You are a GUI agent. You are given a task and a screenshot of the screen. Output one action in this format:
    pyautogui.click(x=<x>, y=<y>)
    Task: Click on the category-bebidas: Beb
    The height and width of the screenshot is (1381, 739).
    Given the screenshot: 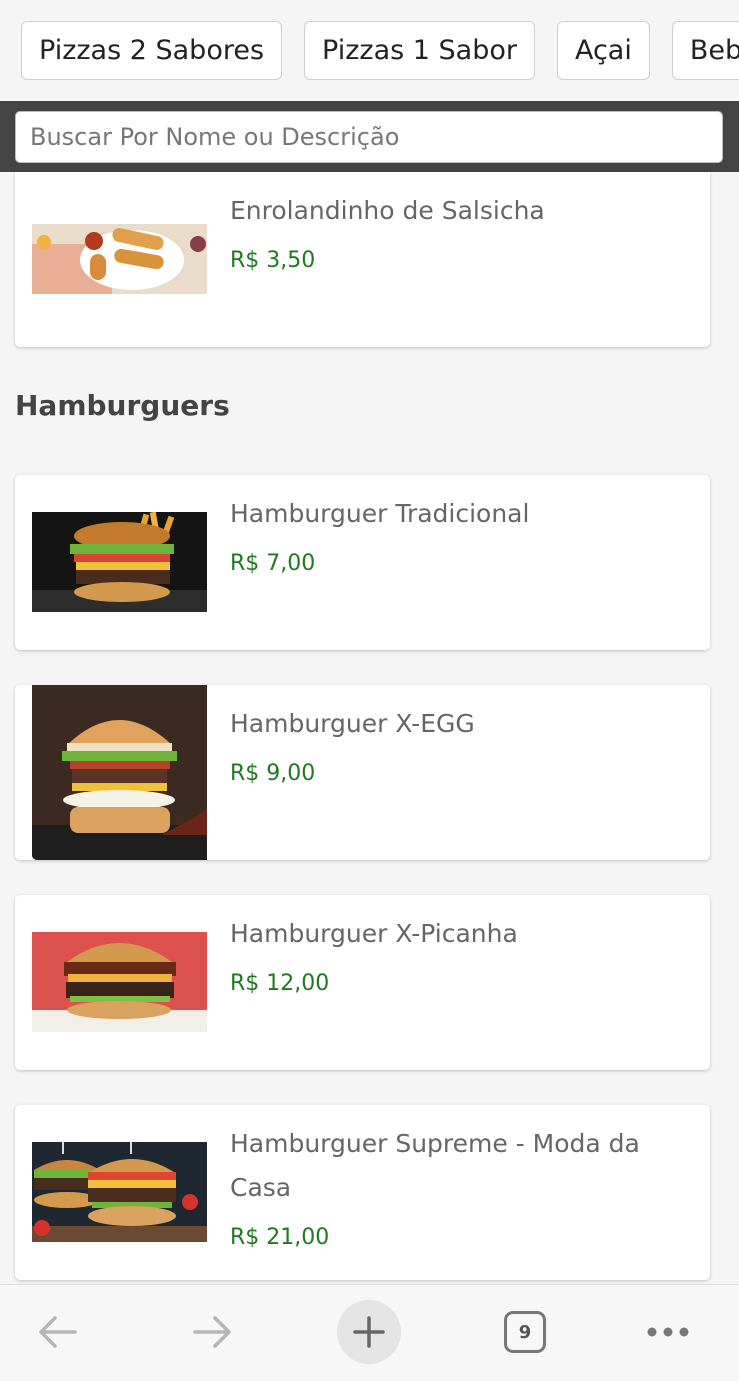 What is the action you would take?
    pyautogui.click(x=705, y=50)
    